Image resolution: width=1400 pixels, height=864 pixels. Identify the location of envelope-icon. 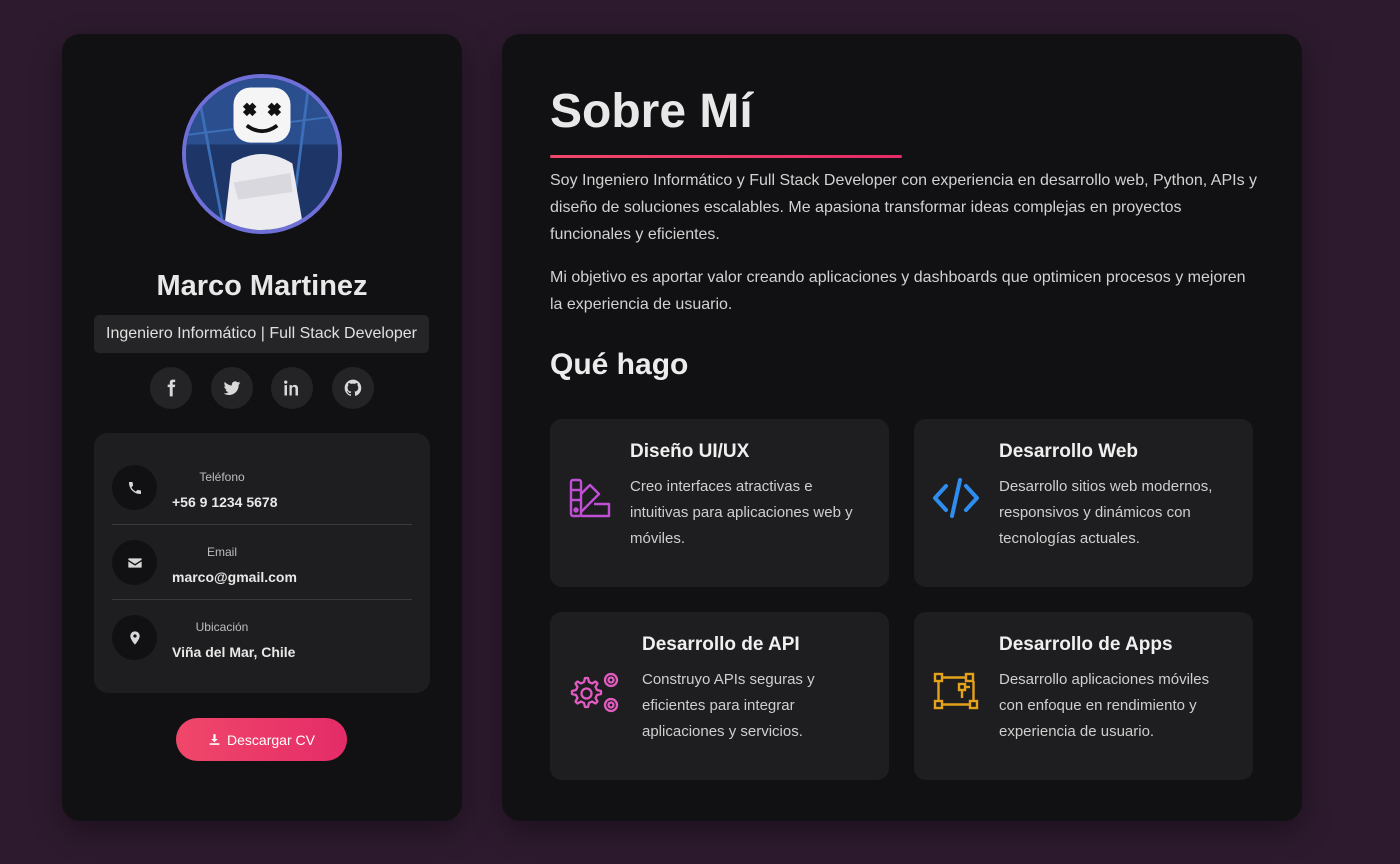
(134, 562).